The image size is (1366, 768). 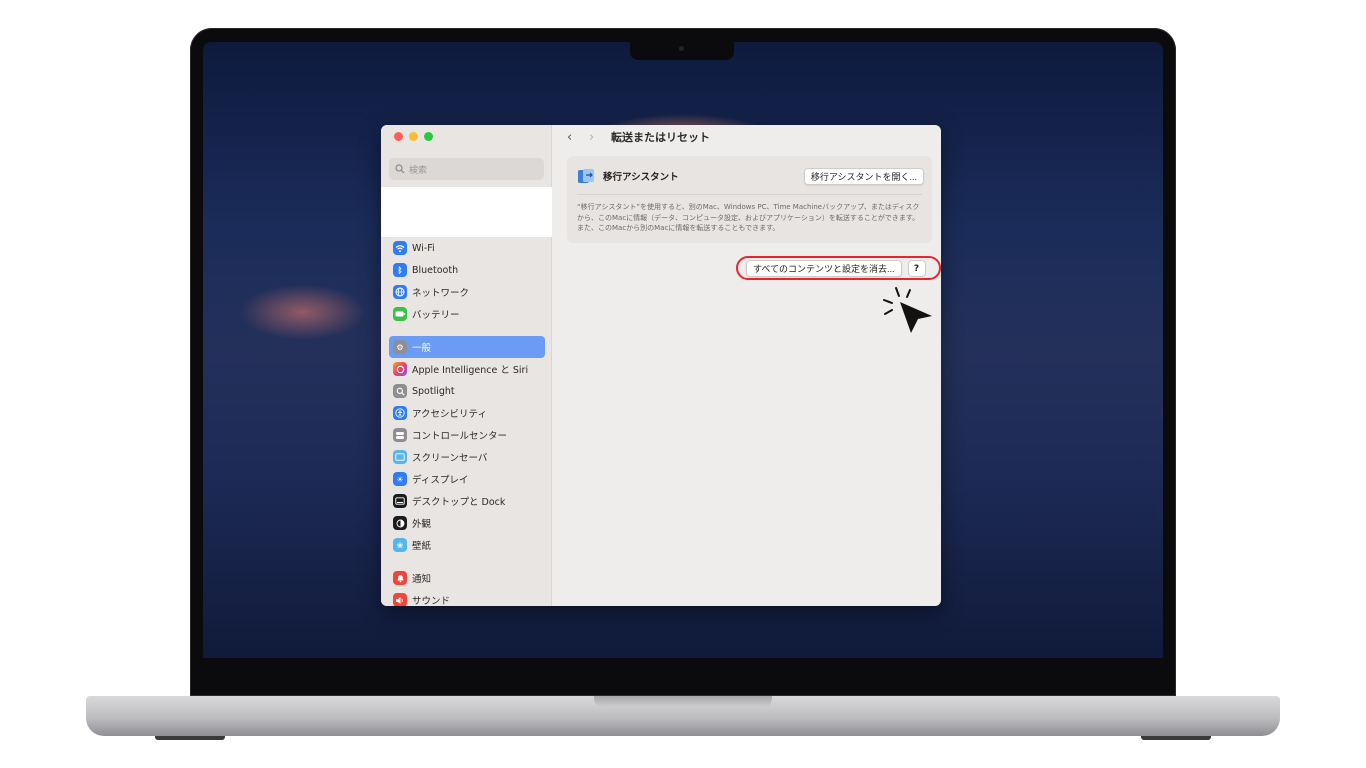 What do you see at coordinates (435, 270) in the screenshot?
I see `sidebar-item-label: Bluetooth` at bounding box center [435, 270].